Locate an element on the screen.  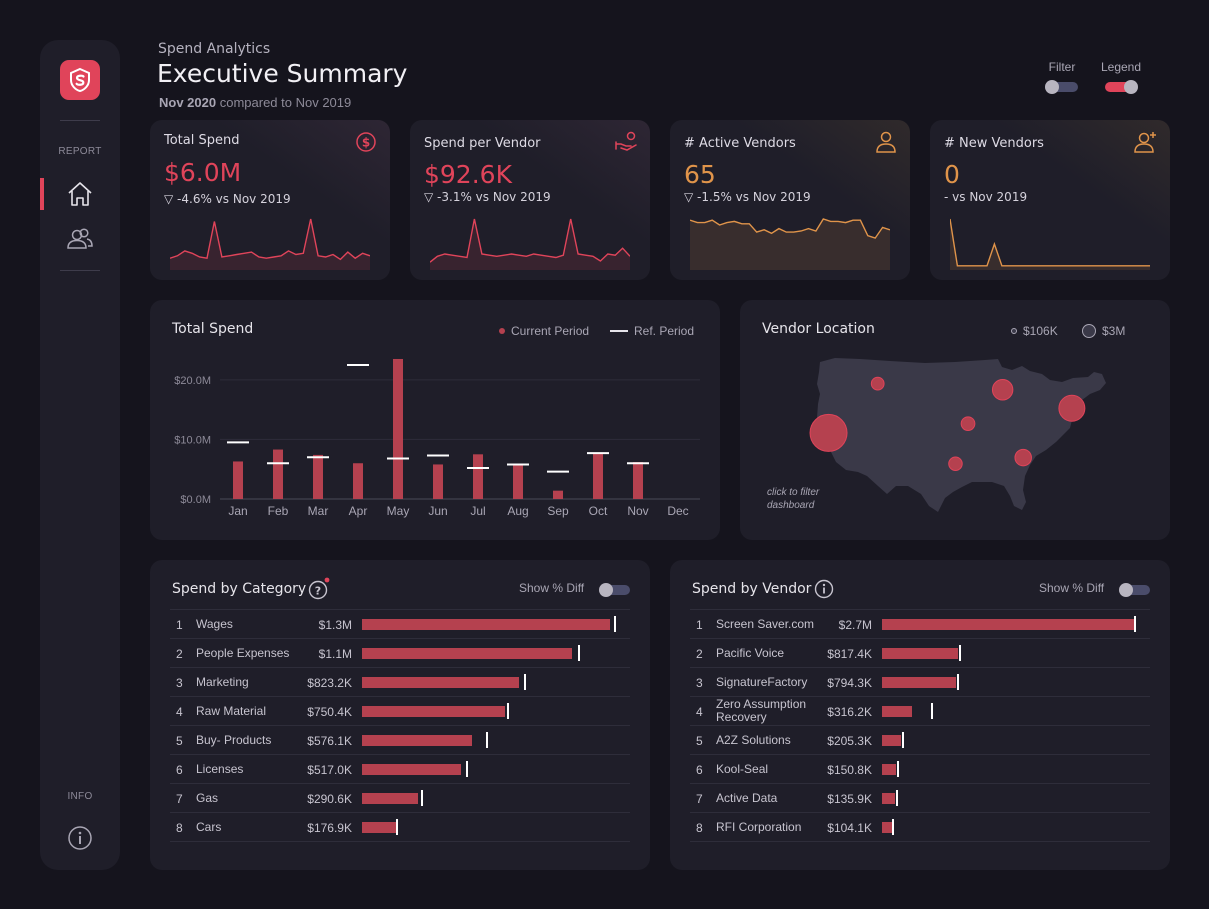
legend-toggle is located at coordinates (1121, 87).